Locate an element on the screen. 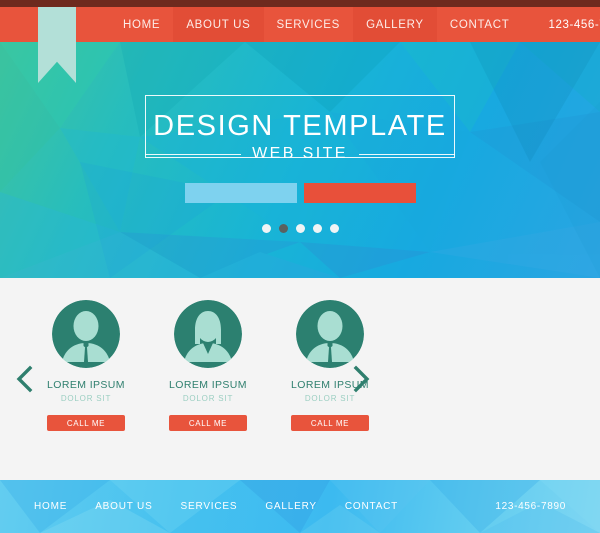 The width and height of the screenshot is (600, 533). hero-primary-button is located at coordinates (240, 193).